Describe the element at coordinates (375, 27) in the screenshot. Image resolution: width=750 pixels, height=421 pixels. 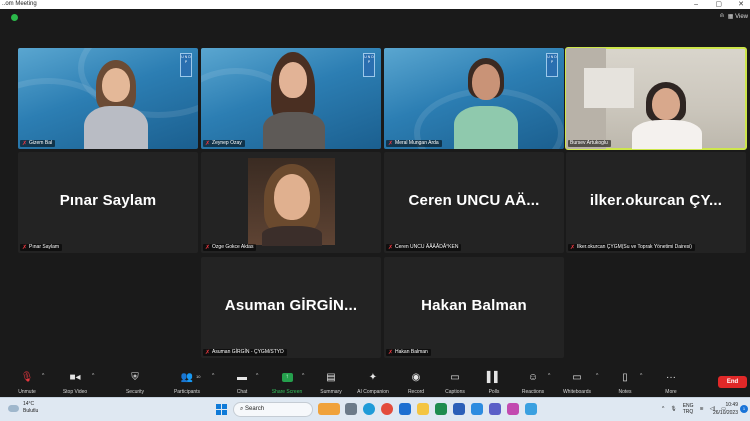
I see `meeting-top-bar: ⍝ ▦ View` at that location.